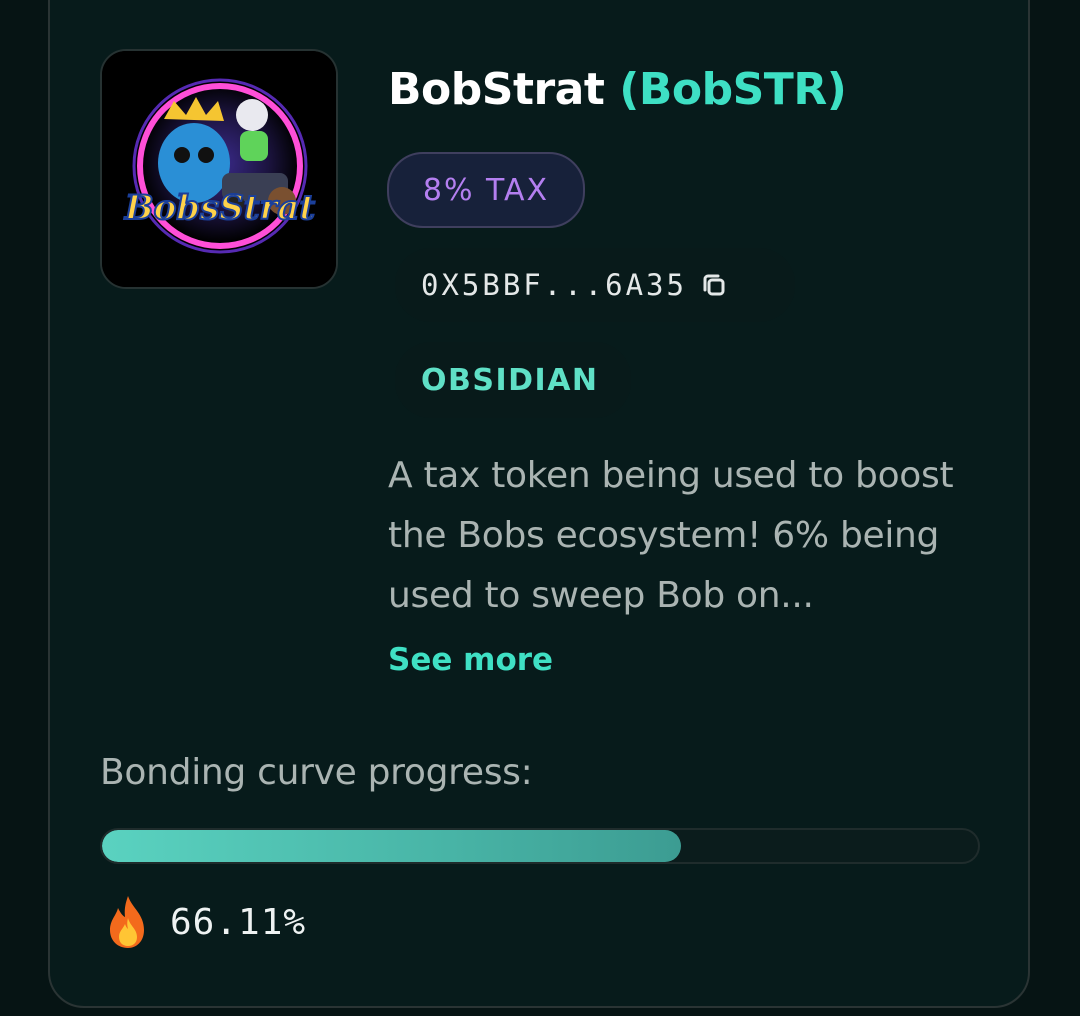 The image size is (1080, 1016). Describe the element at coordinates (496, 89) in the screenshot. I see `token-name: BobStrat` at that location.